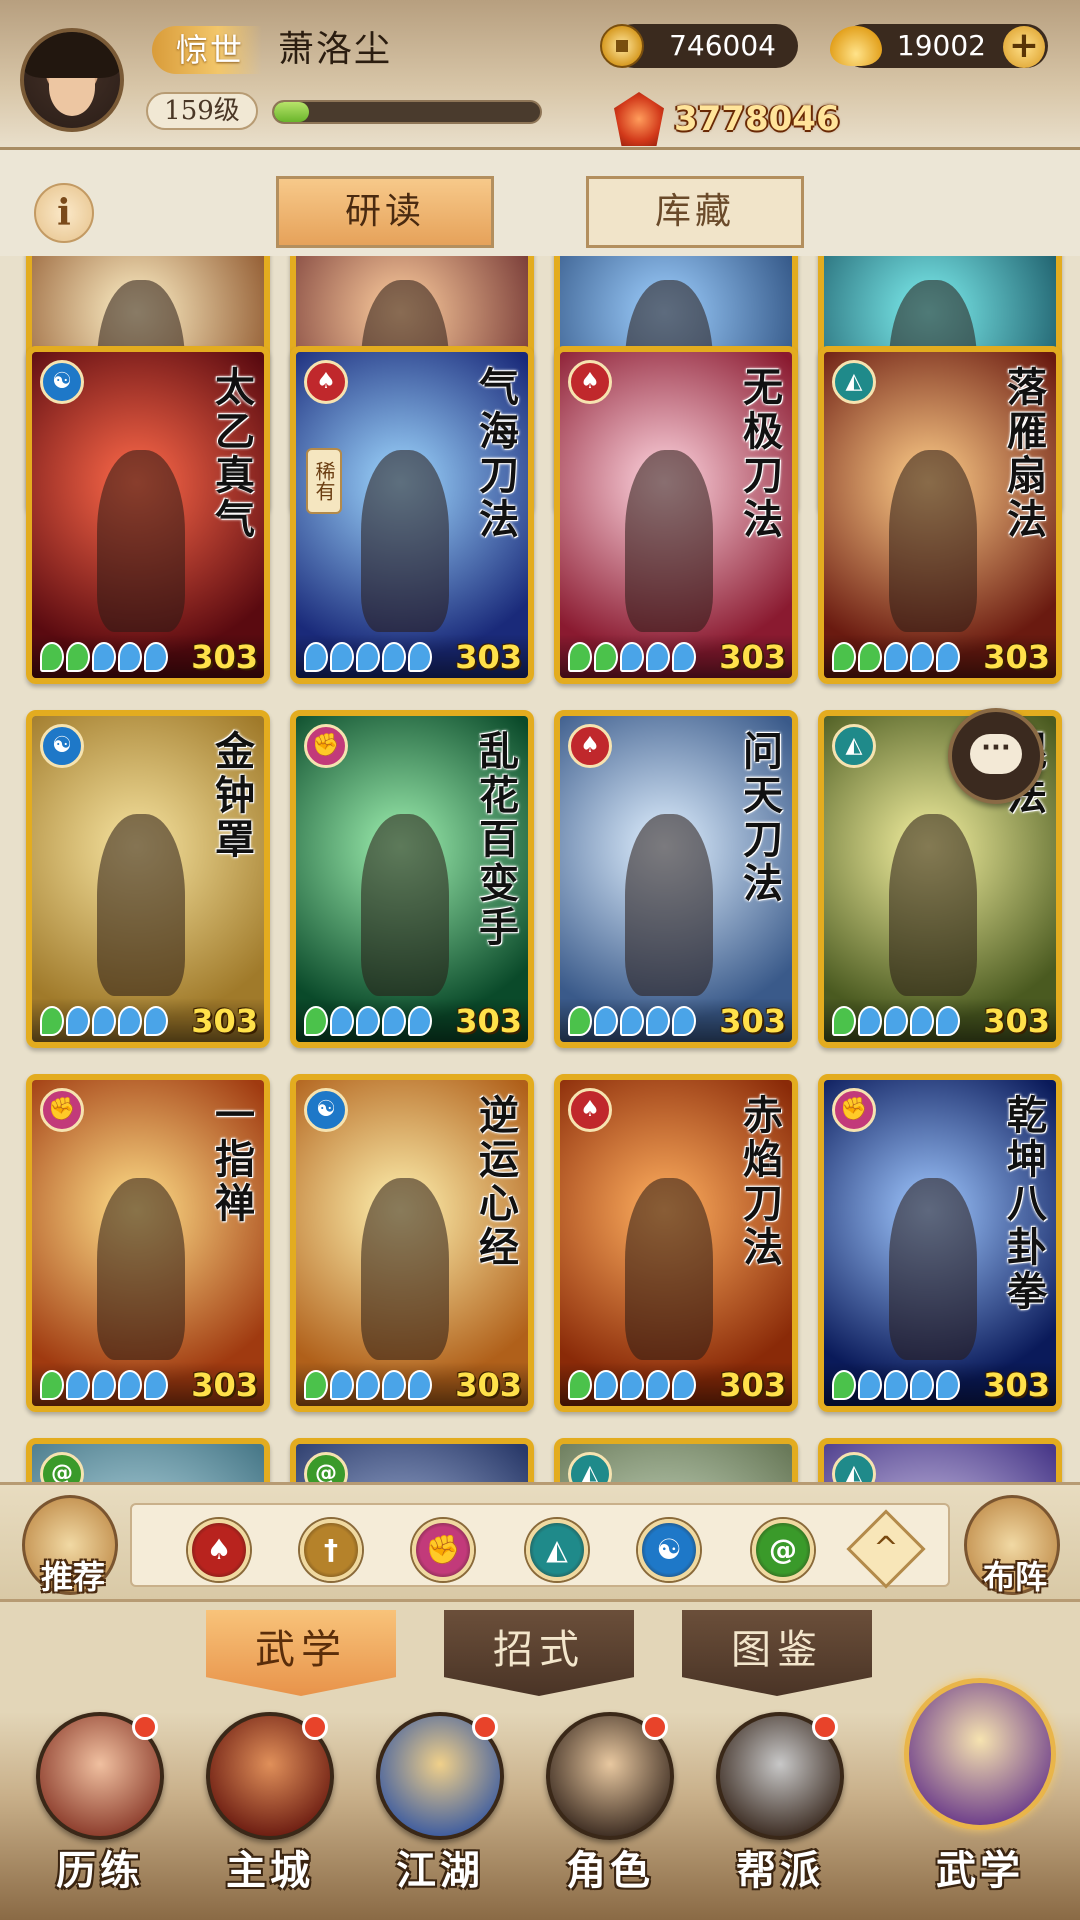 This screenshot has height=1920, width=1080. I want to click on exp-bar, so click(407, 112).